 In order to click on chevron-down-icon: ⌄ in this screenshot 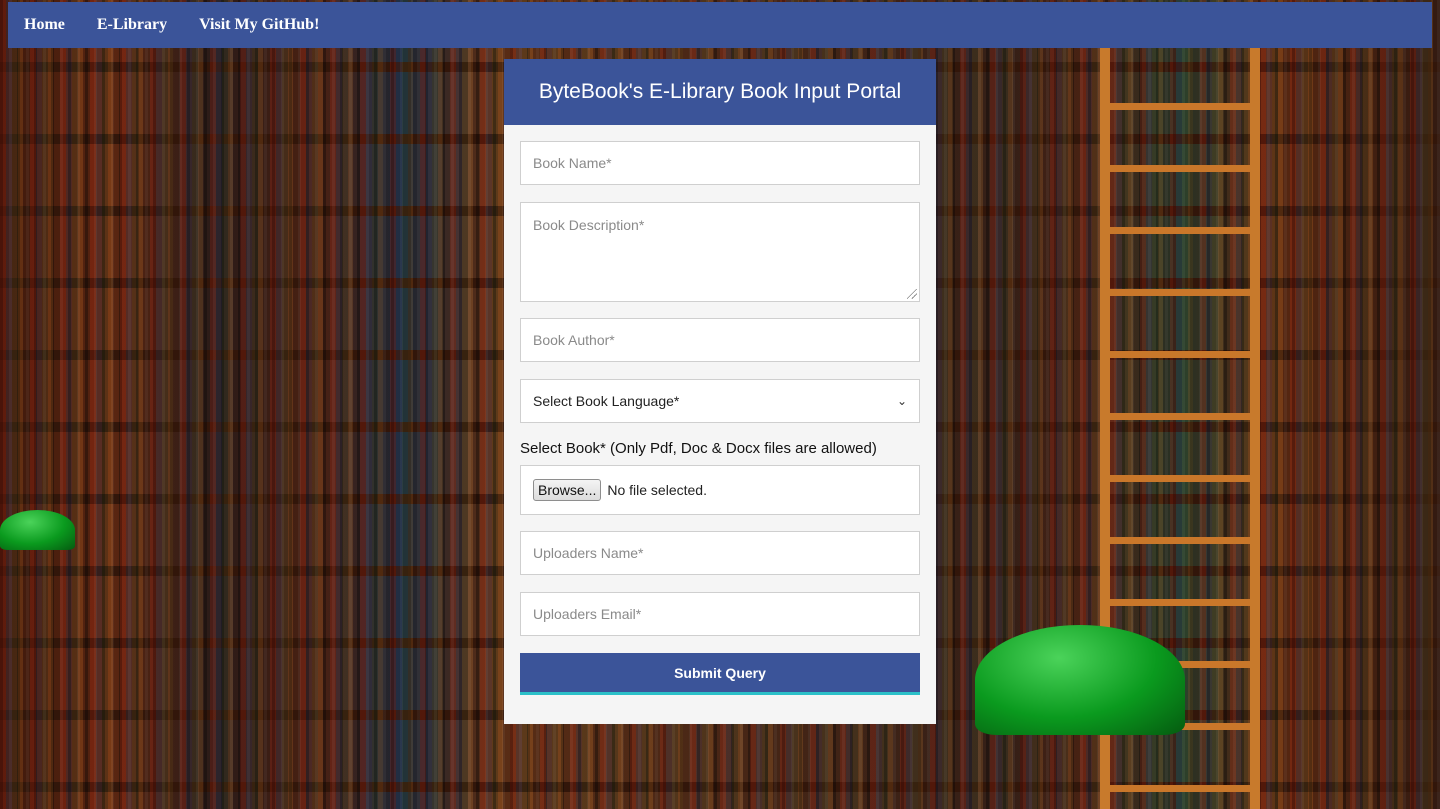, I will do `click(901, 401)`.